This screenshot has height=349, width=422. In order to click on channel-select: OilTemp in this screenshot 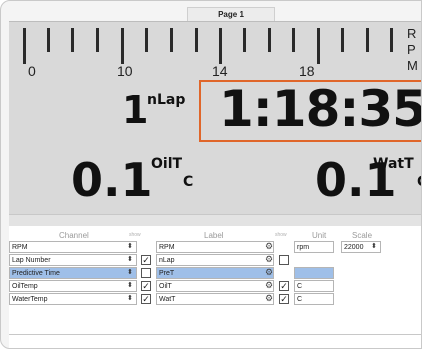, I will do `click(73, 286)`.